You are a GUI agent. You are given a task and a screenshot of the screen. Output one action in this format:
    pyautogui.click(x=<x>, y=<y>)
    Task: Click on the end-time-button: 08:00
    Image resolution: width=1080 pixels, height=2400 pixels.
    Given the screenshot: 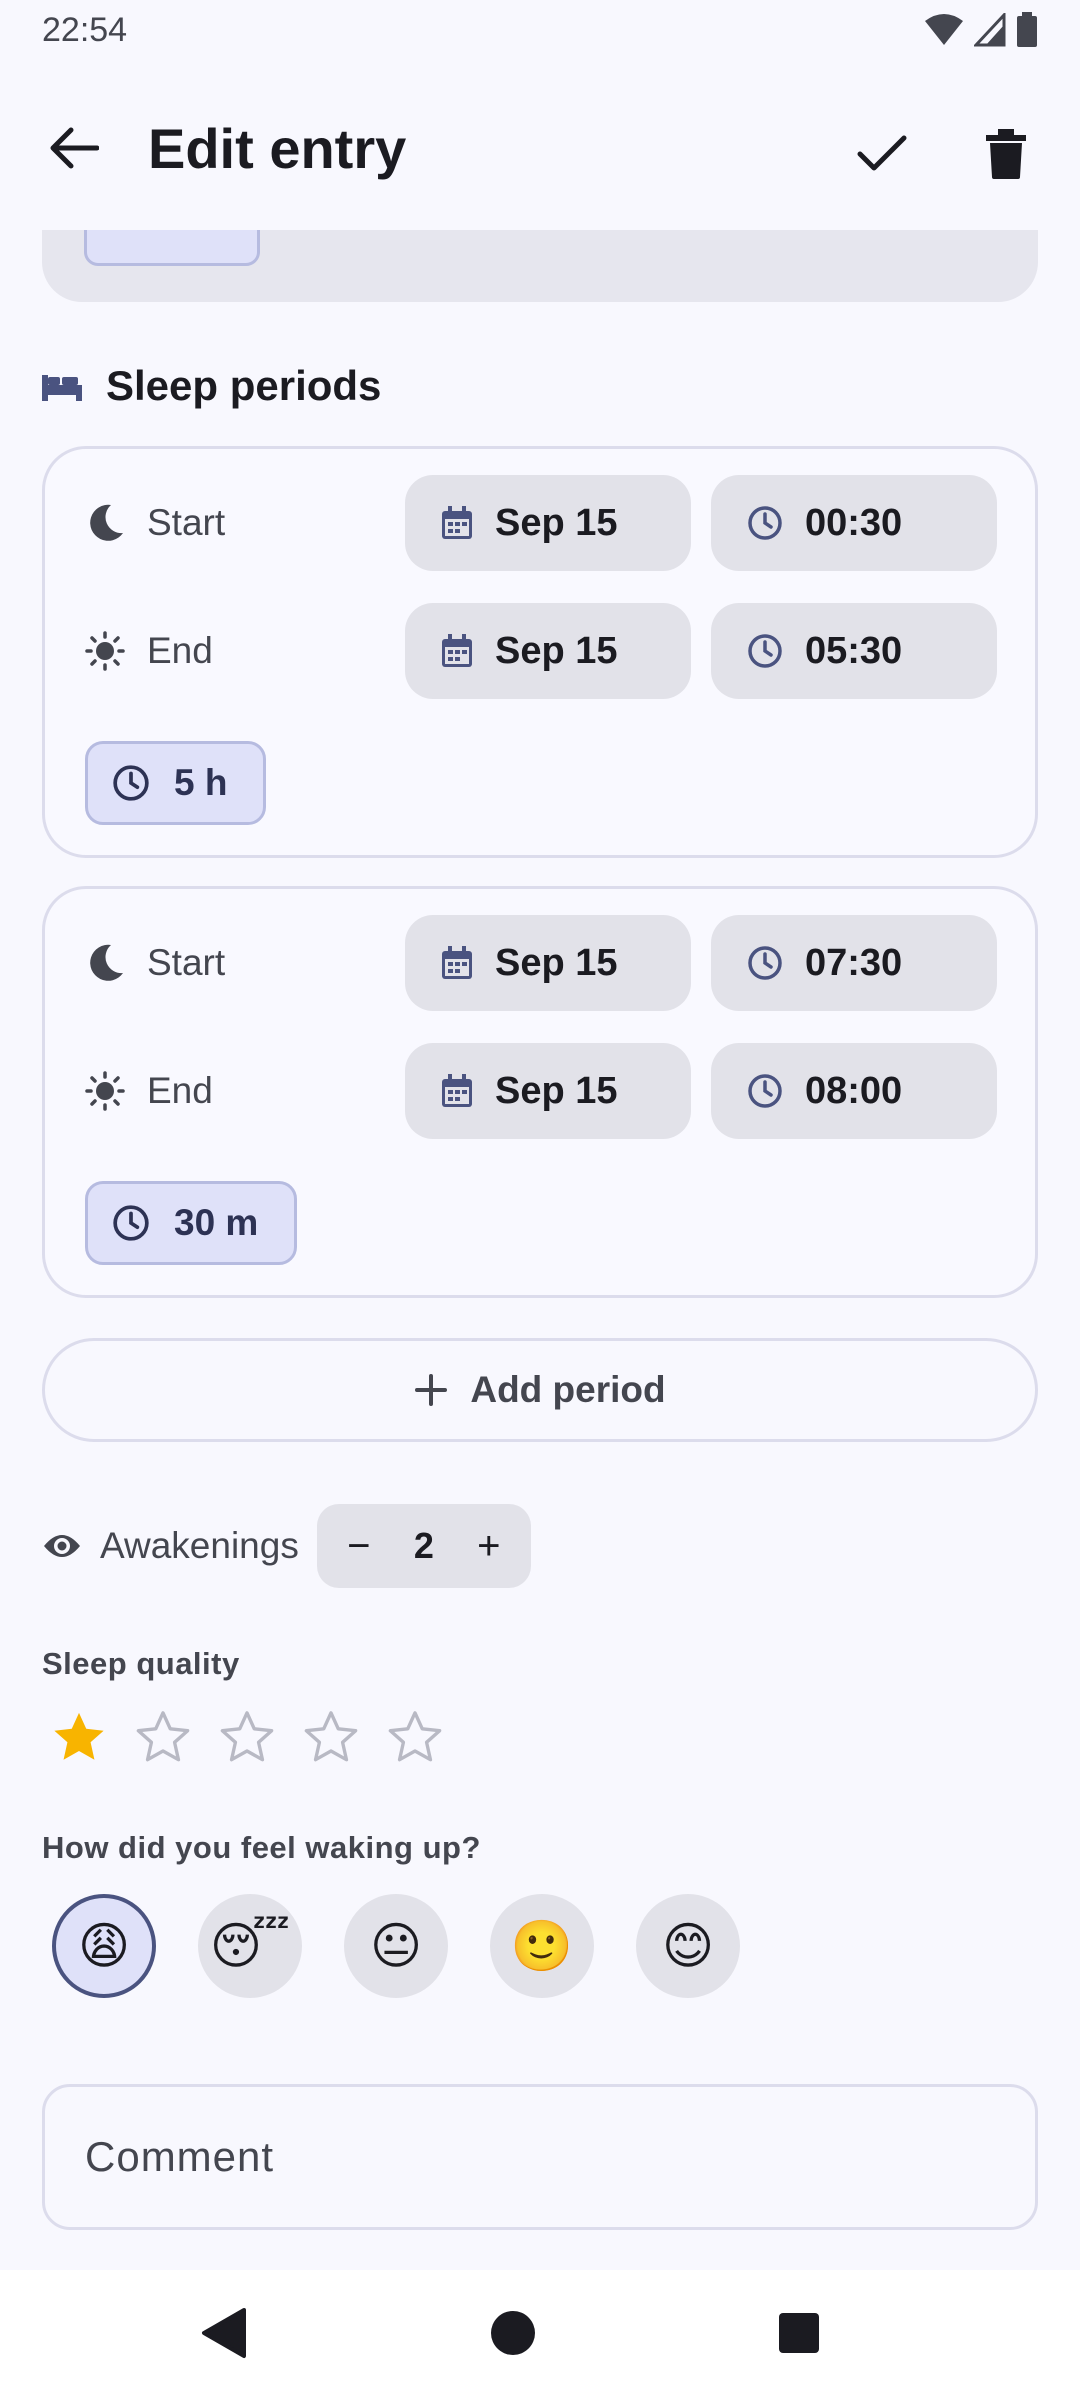 What is the action you would take?
    pyautogui.click(x=854, y=1091)
    